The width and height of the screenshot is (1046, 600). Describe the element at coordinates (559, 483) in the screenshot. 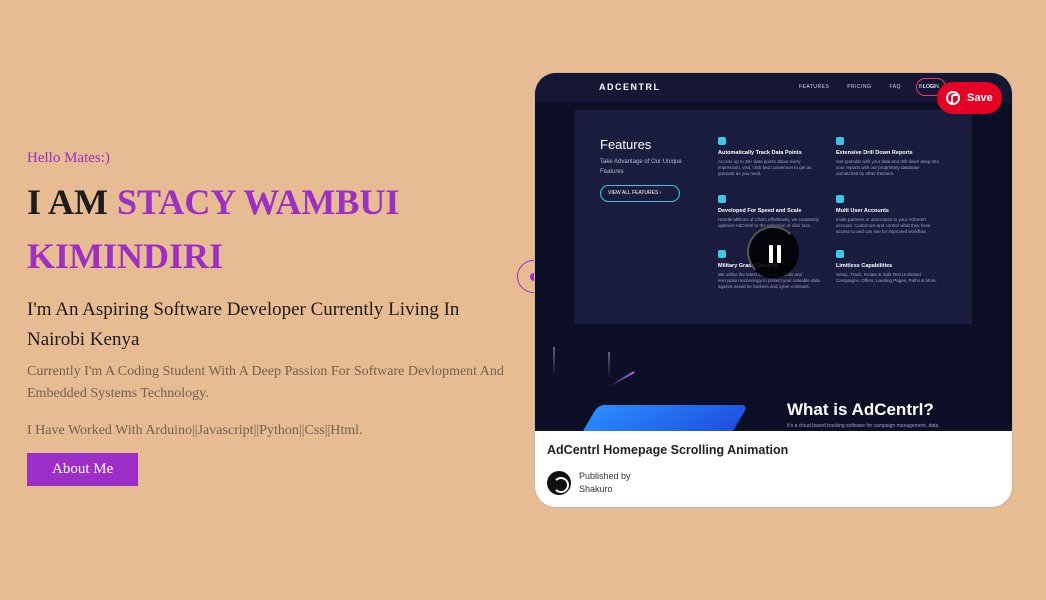

I see `publisher-avatar` at that location.